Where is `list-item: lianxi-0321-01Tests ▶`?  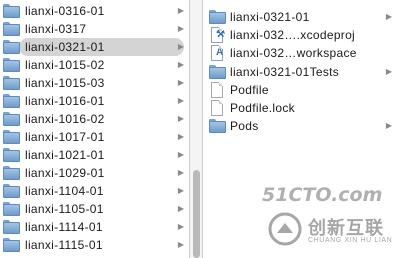 list-item: lianxi-0321-01Tests ▶ is located at coordinates (304, 72).